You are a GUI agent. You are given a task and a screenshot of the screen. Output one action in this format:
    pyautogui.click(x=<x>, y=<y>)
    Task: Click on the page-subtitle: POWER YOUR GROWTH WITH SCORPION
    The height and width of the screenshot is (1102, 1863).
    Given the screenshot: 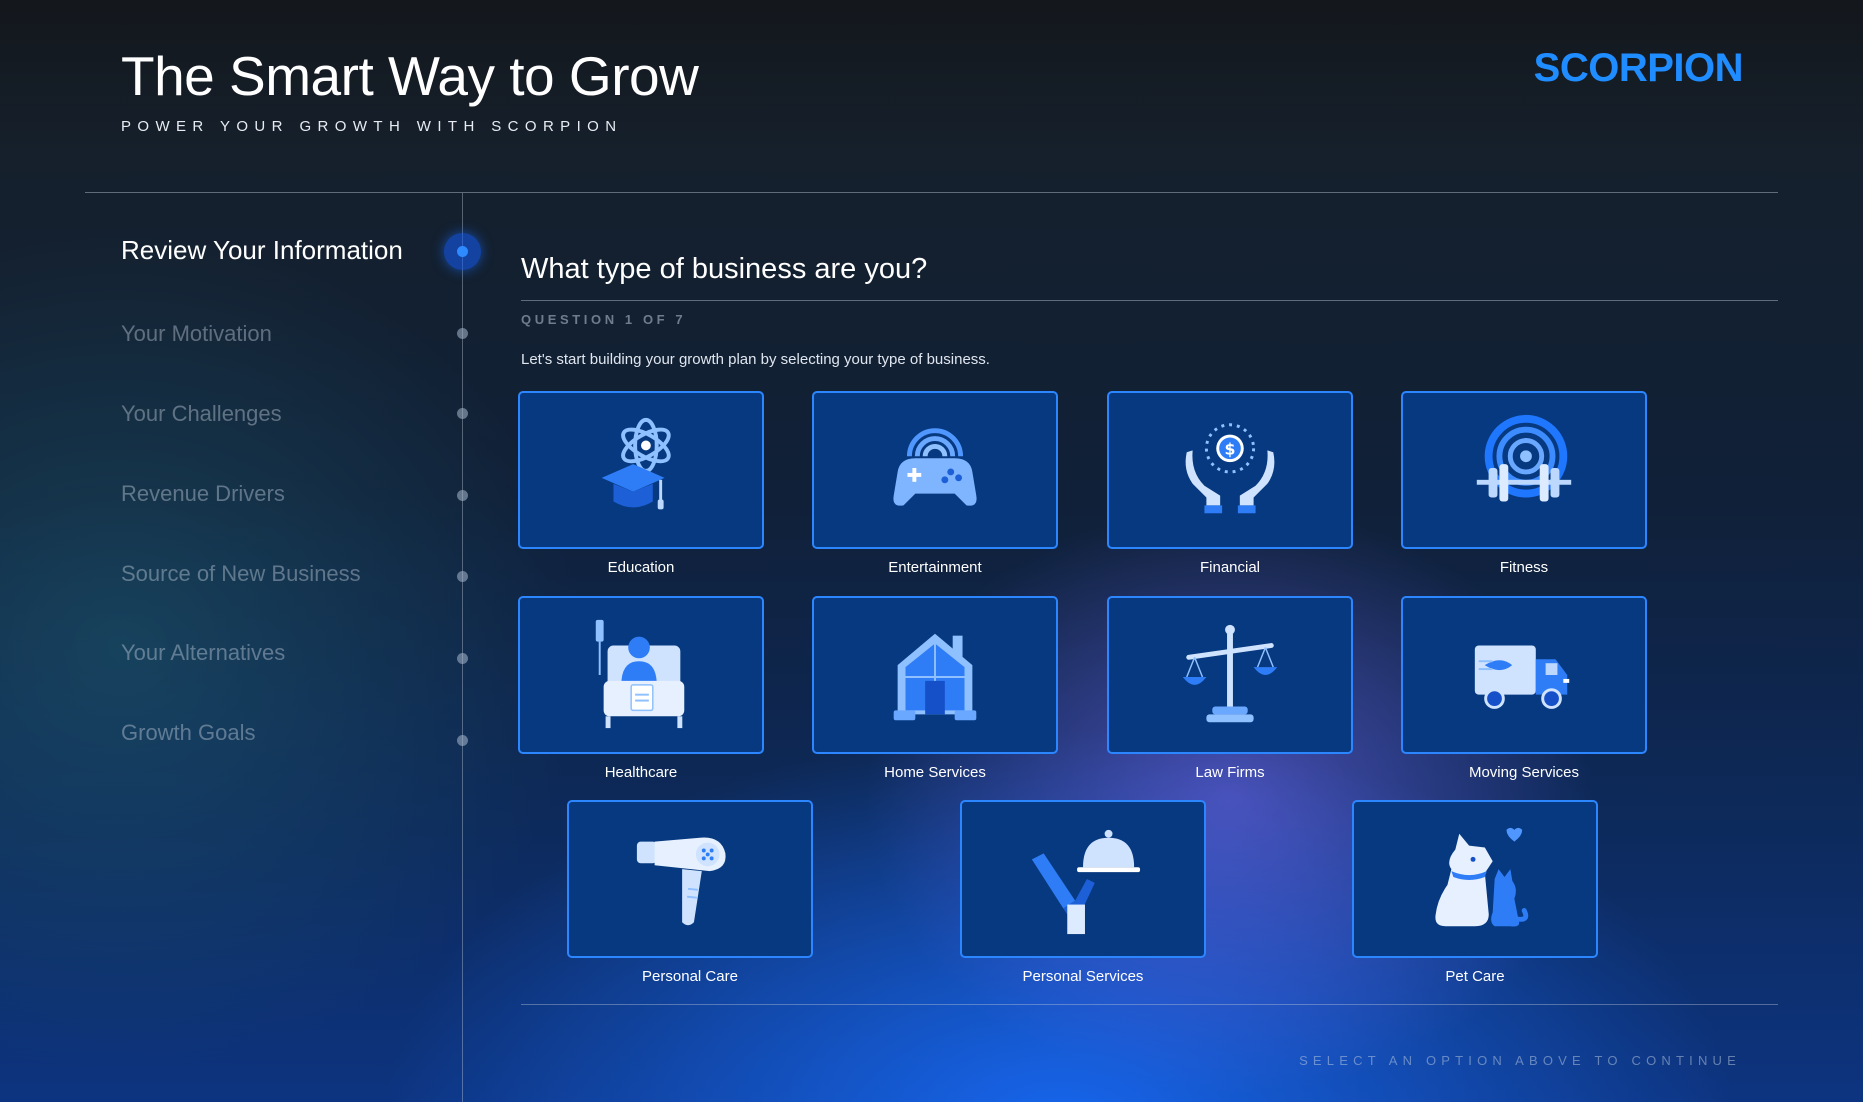 What is the action you would take?
    pyautogui.click(x=372, y=126)
    